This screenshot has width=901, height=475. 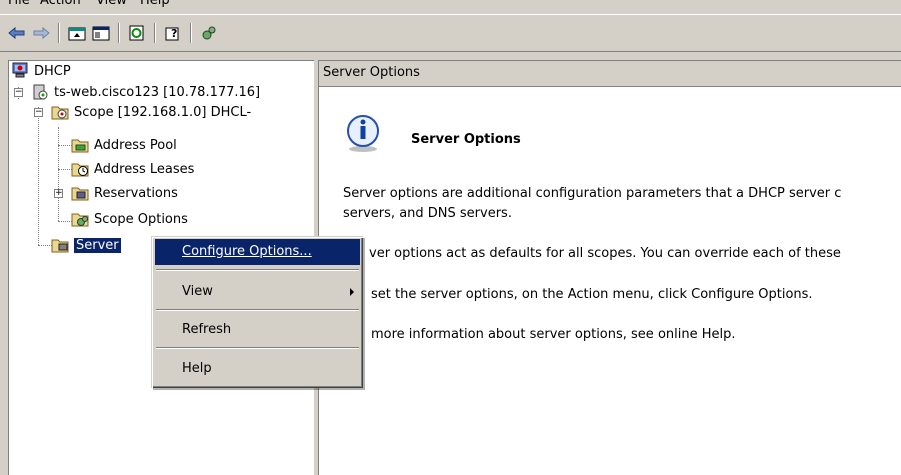 I want to click on reservations-icon, so click(x=81, y=193).